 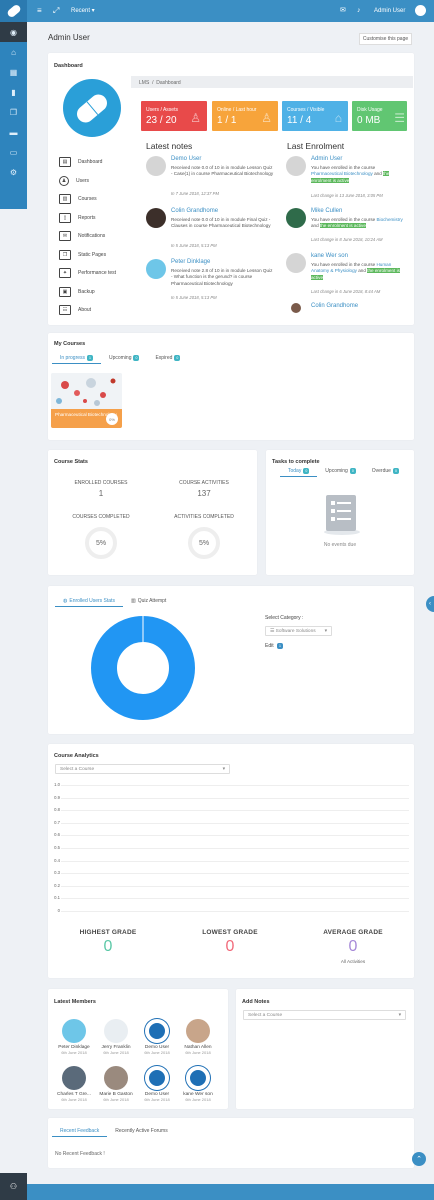 What do you see at coordinates (245, 116) in the screenshot?
I see `stat-online: Online / Last hour 1 / 1 ♙` at bounding box center [245, 116].